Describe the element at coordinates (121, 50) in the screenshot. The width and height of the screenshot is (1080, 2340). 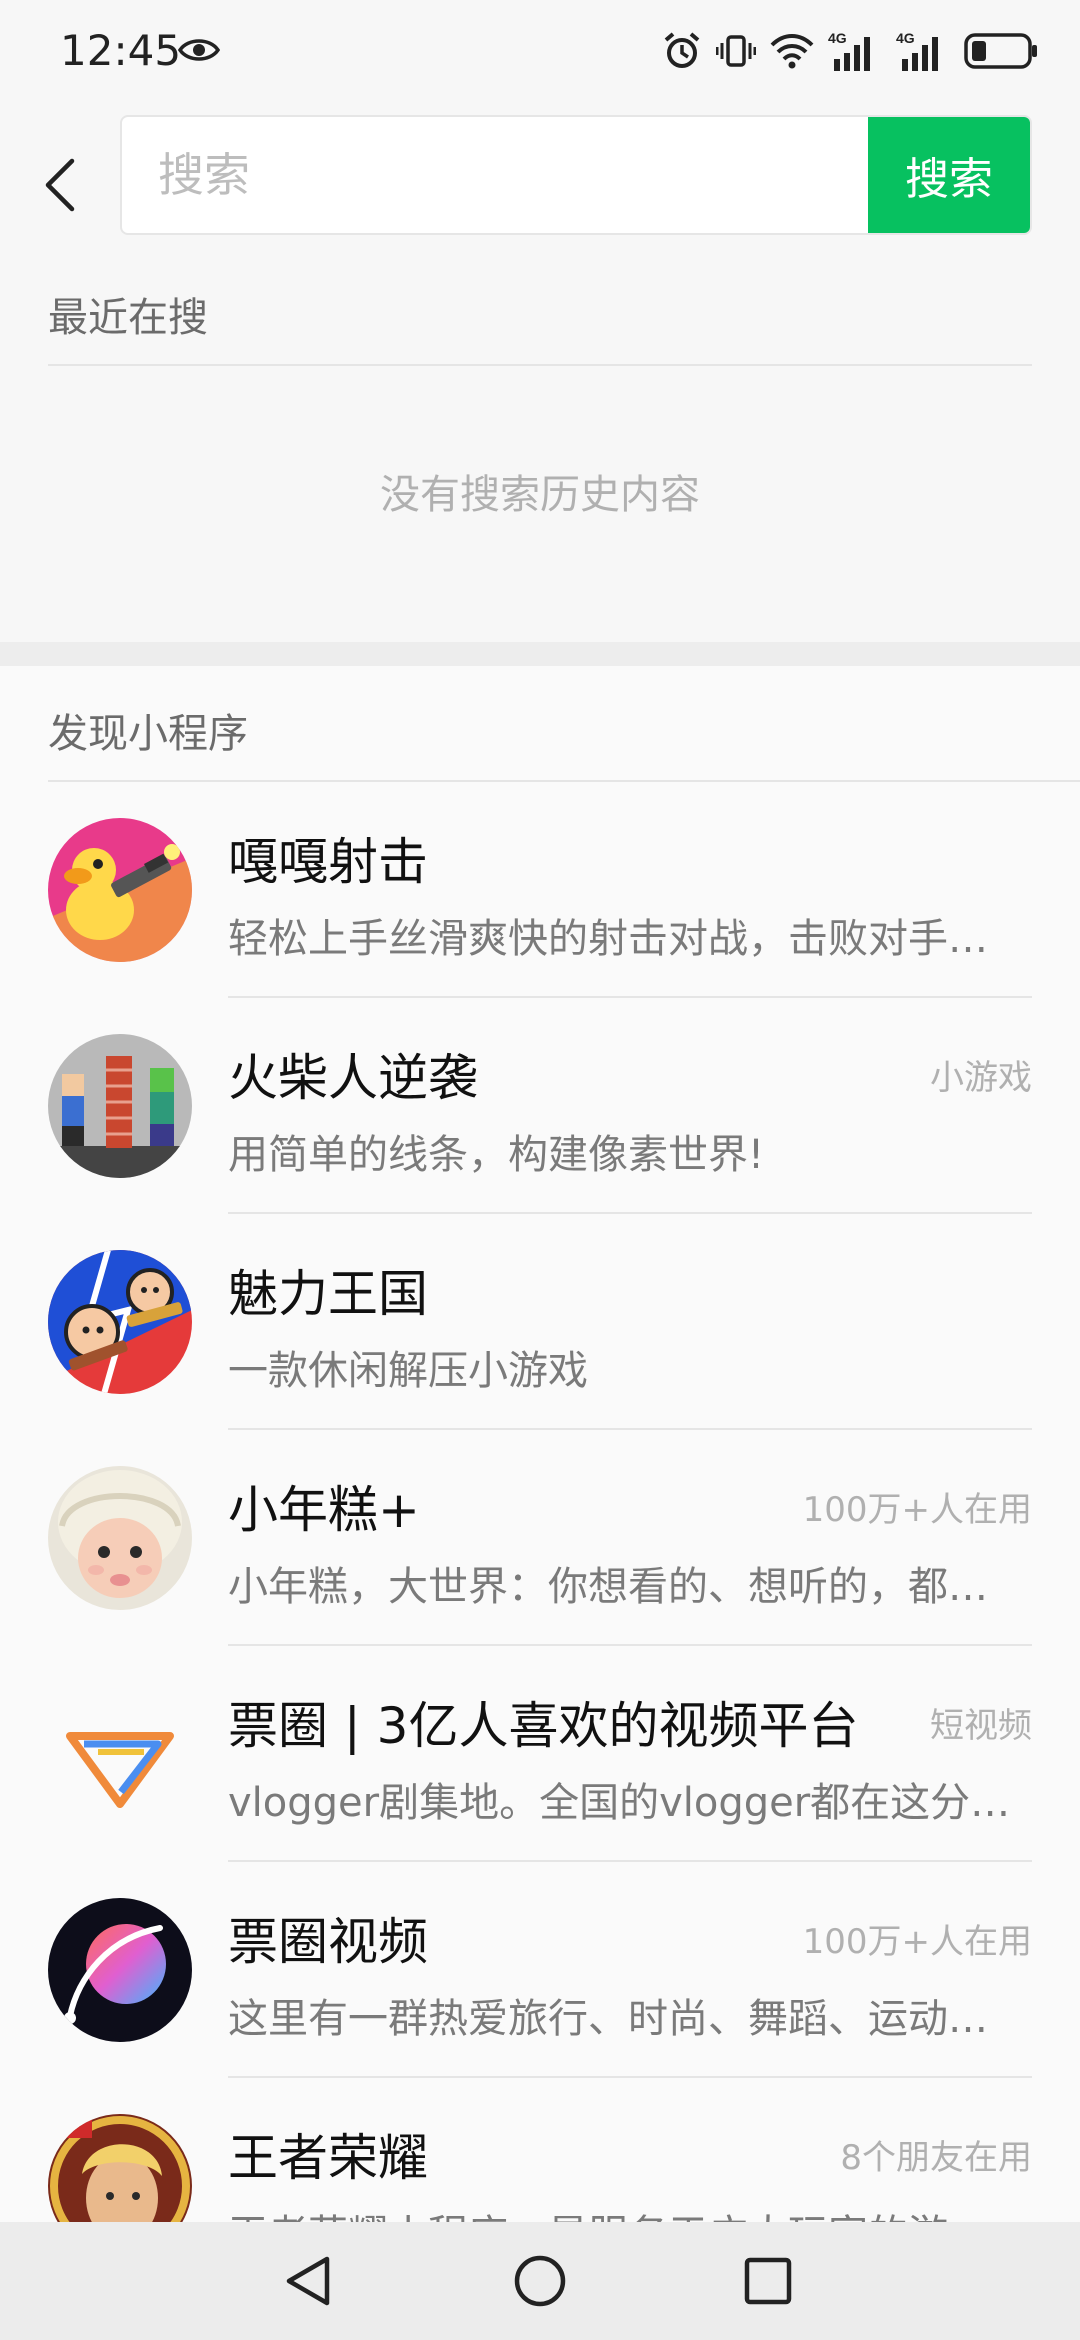
I see `status-time: 12:45` at that location.